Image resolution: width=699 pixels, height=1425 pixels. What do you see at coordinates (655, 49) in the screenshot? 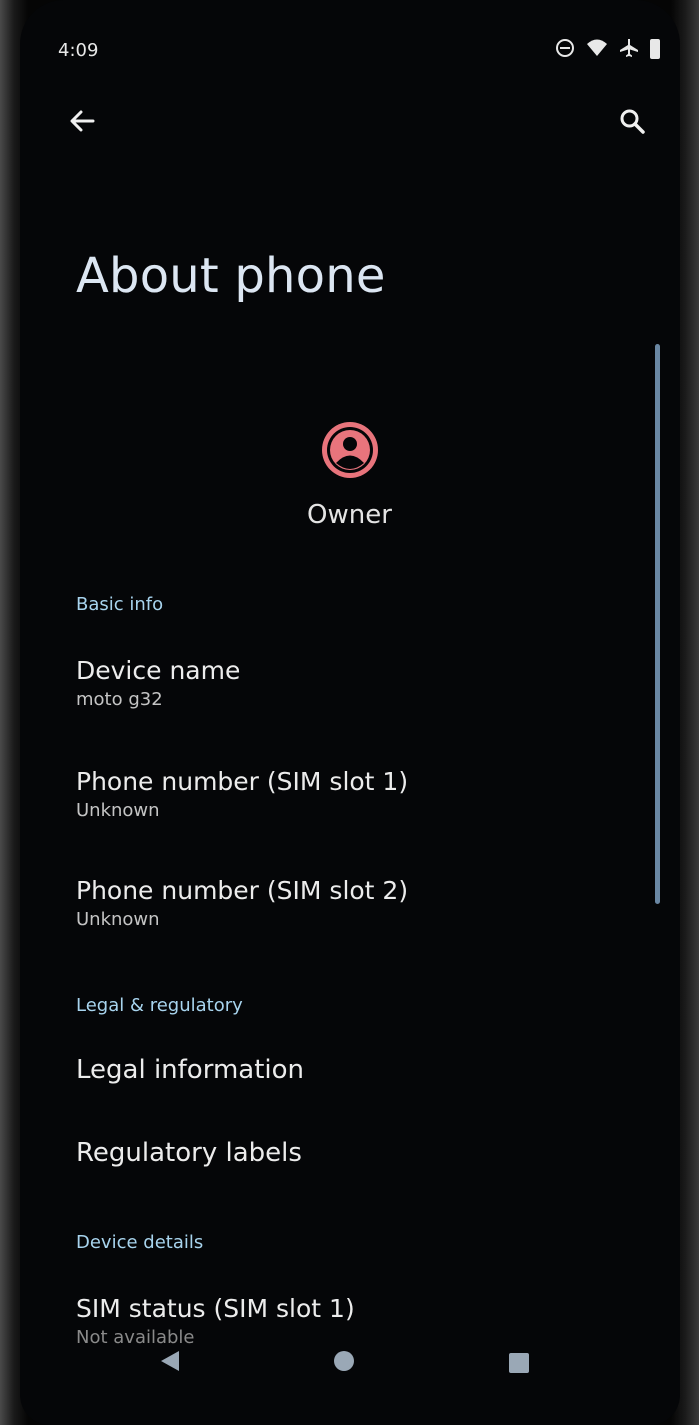
I see `battery-icon` at bounding box center [655, 49].